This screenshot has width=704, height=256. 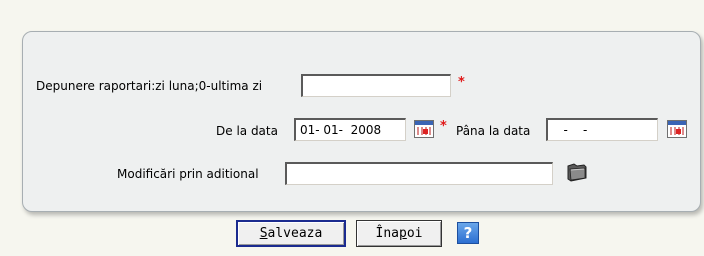 I want to click on help-icon: ?, so click(x=468, y=233).